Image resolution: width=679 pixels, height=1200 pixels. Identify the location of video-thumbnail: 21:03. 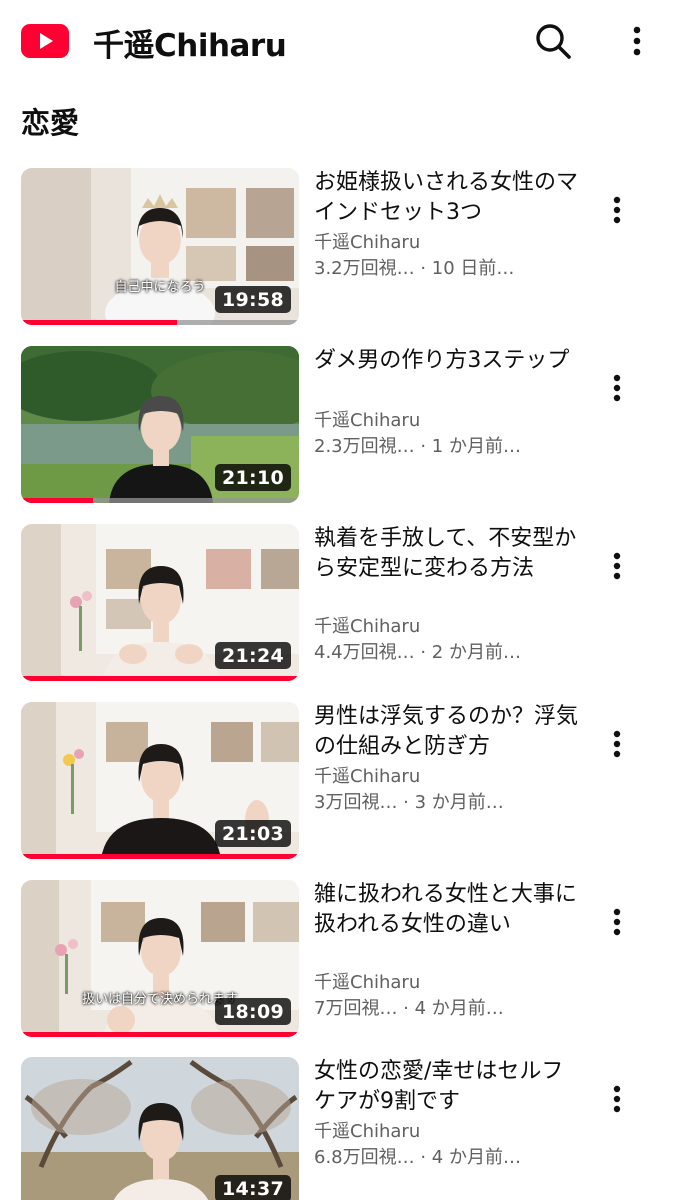
(160, 780).